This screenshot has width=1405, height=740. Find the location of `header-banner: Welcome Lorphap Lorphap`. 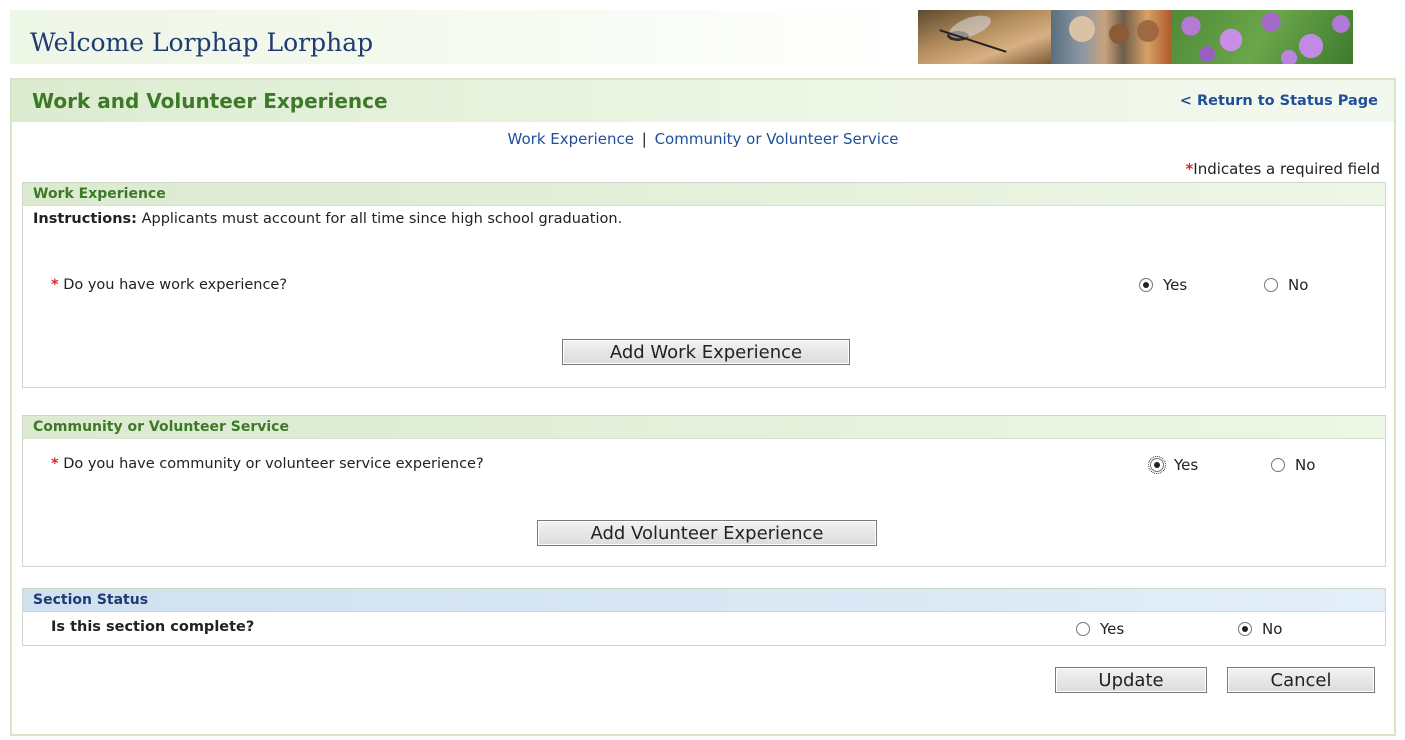

header-banner: Welcome Lorphap Lorphap is located at coordinates (705, 37).